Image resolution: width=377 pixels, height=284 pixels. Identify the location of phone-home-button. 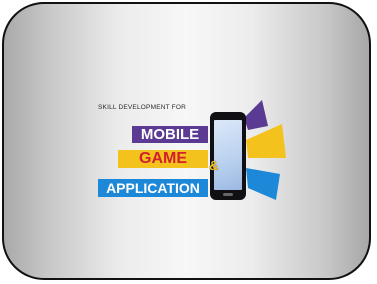
(228, 194).